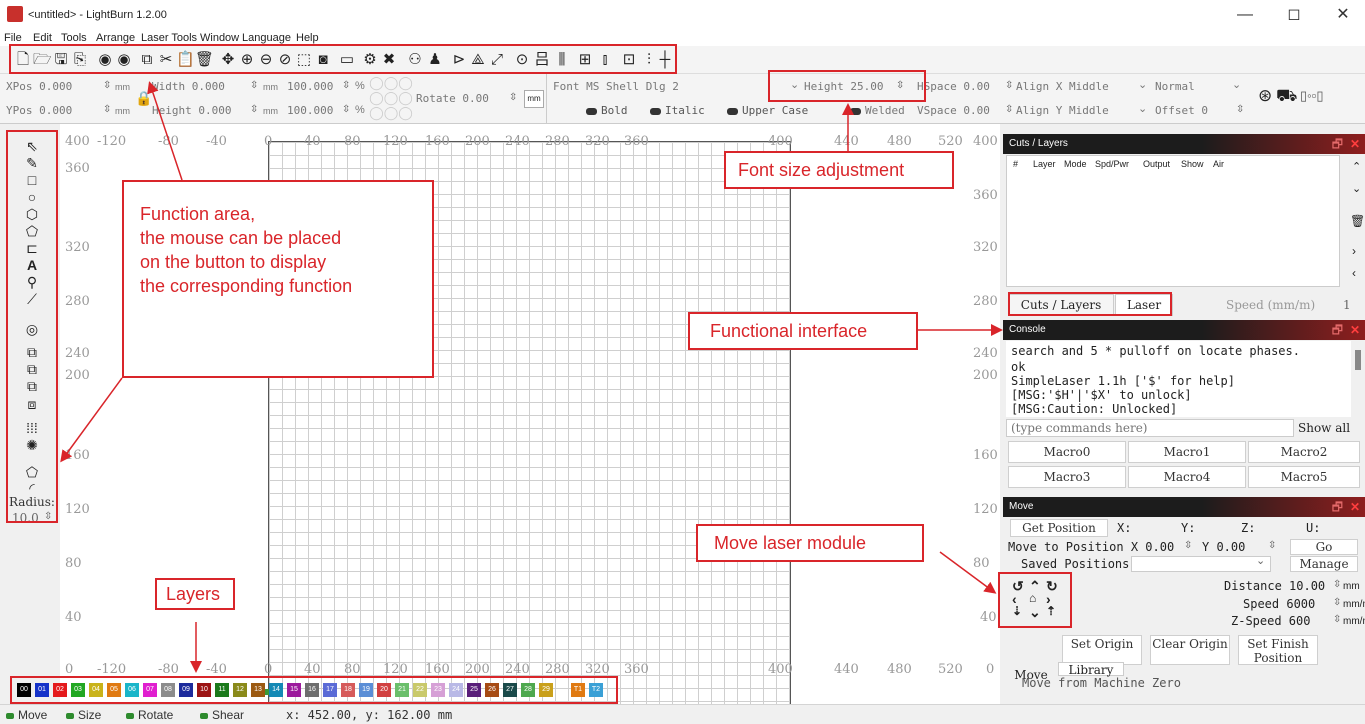  I want to click on distance-spinner-icon: ⇳, so click(1337, 584).